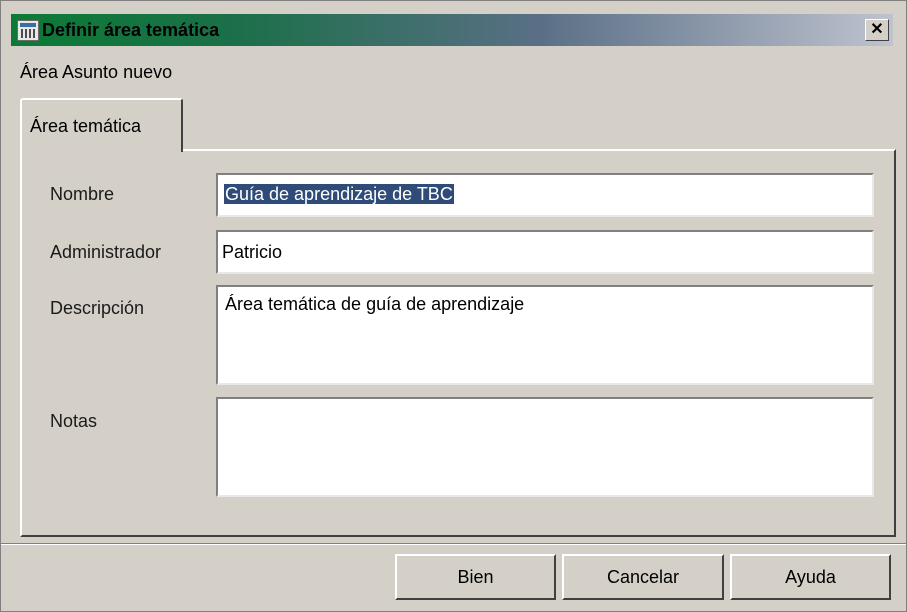 This screenshot has height=612, width=907. Describe the element at coordinates (28, 30) in the screenshot. I see `table-icon` at that location.